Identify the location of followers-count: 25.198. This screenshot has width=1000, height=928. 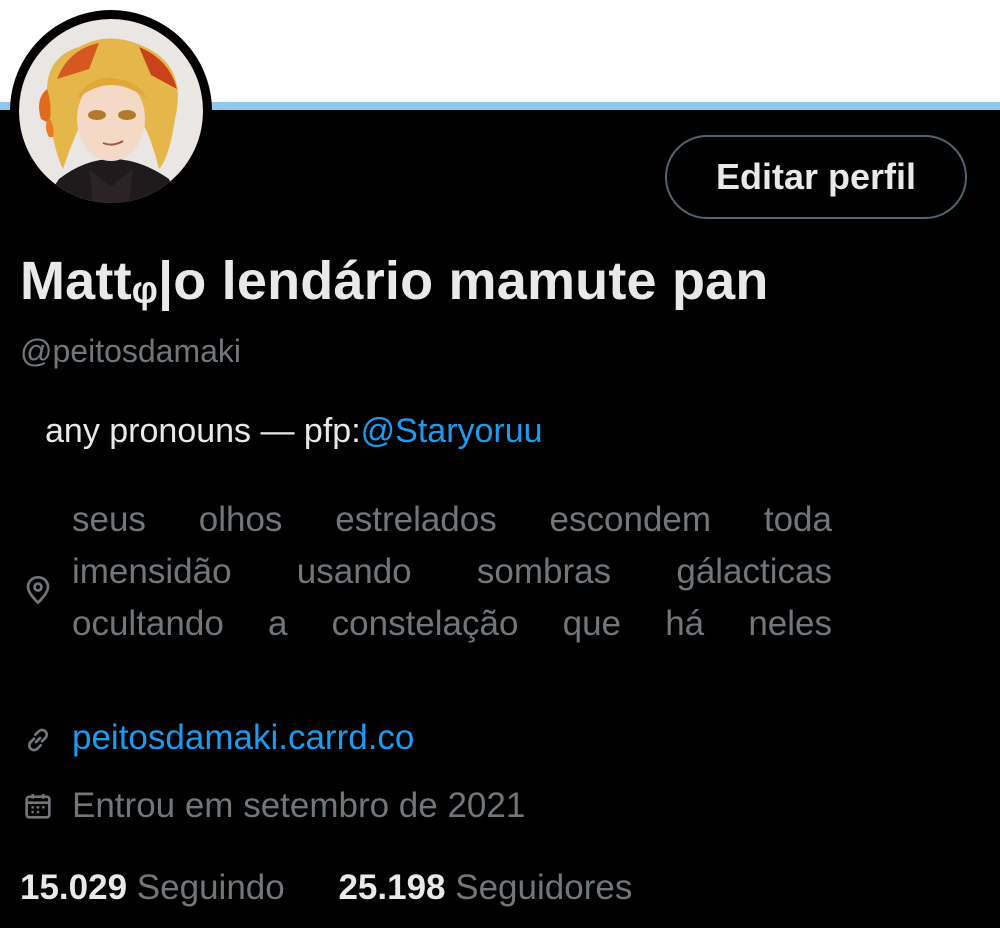
(392, 887).